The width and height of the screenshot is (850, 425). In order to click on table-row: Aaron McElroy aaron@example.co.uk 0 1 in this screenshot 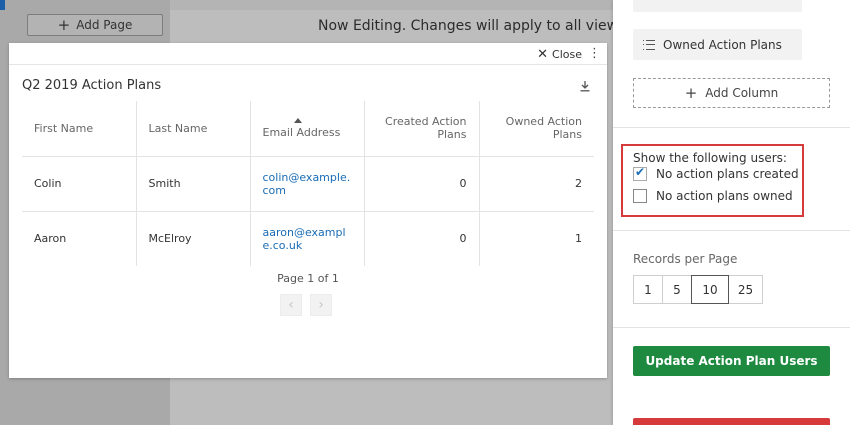, I will do `click(308, 238)`.